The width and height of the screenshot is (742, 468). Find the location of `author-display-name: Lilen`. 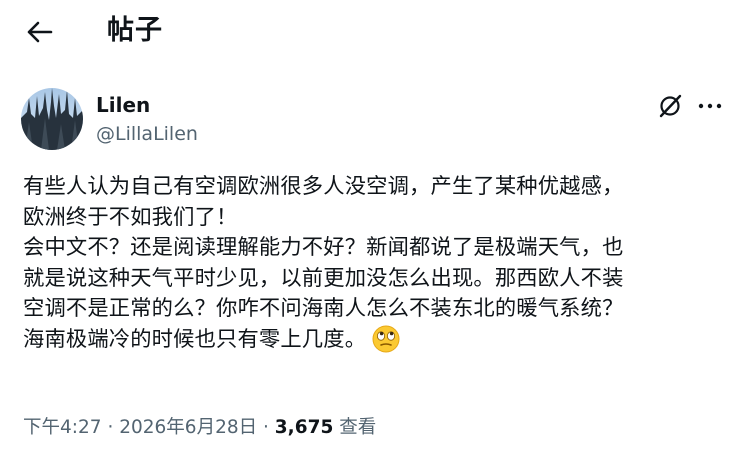

author-display-name: Lilen is located at coordinates (123, 105).